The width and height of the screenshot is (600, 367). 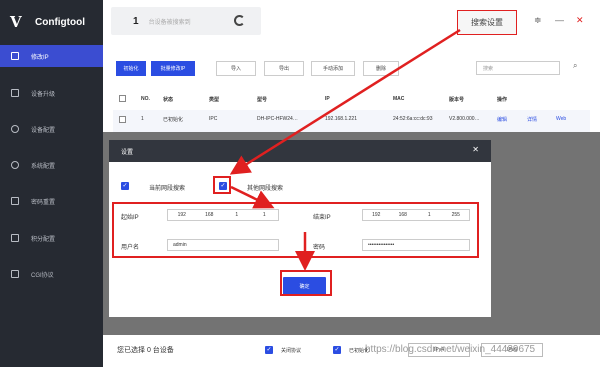 What do you see at coordinates (15, 56) in the screenshot?
I see `edit-ip-icon` at bounding box center [15, 56].